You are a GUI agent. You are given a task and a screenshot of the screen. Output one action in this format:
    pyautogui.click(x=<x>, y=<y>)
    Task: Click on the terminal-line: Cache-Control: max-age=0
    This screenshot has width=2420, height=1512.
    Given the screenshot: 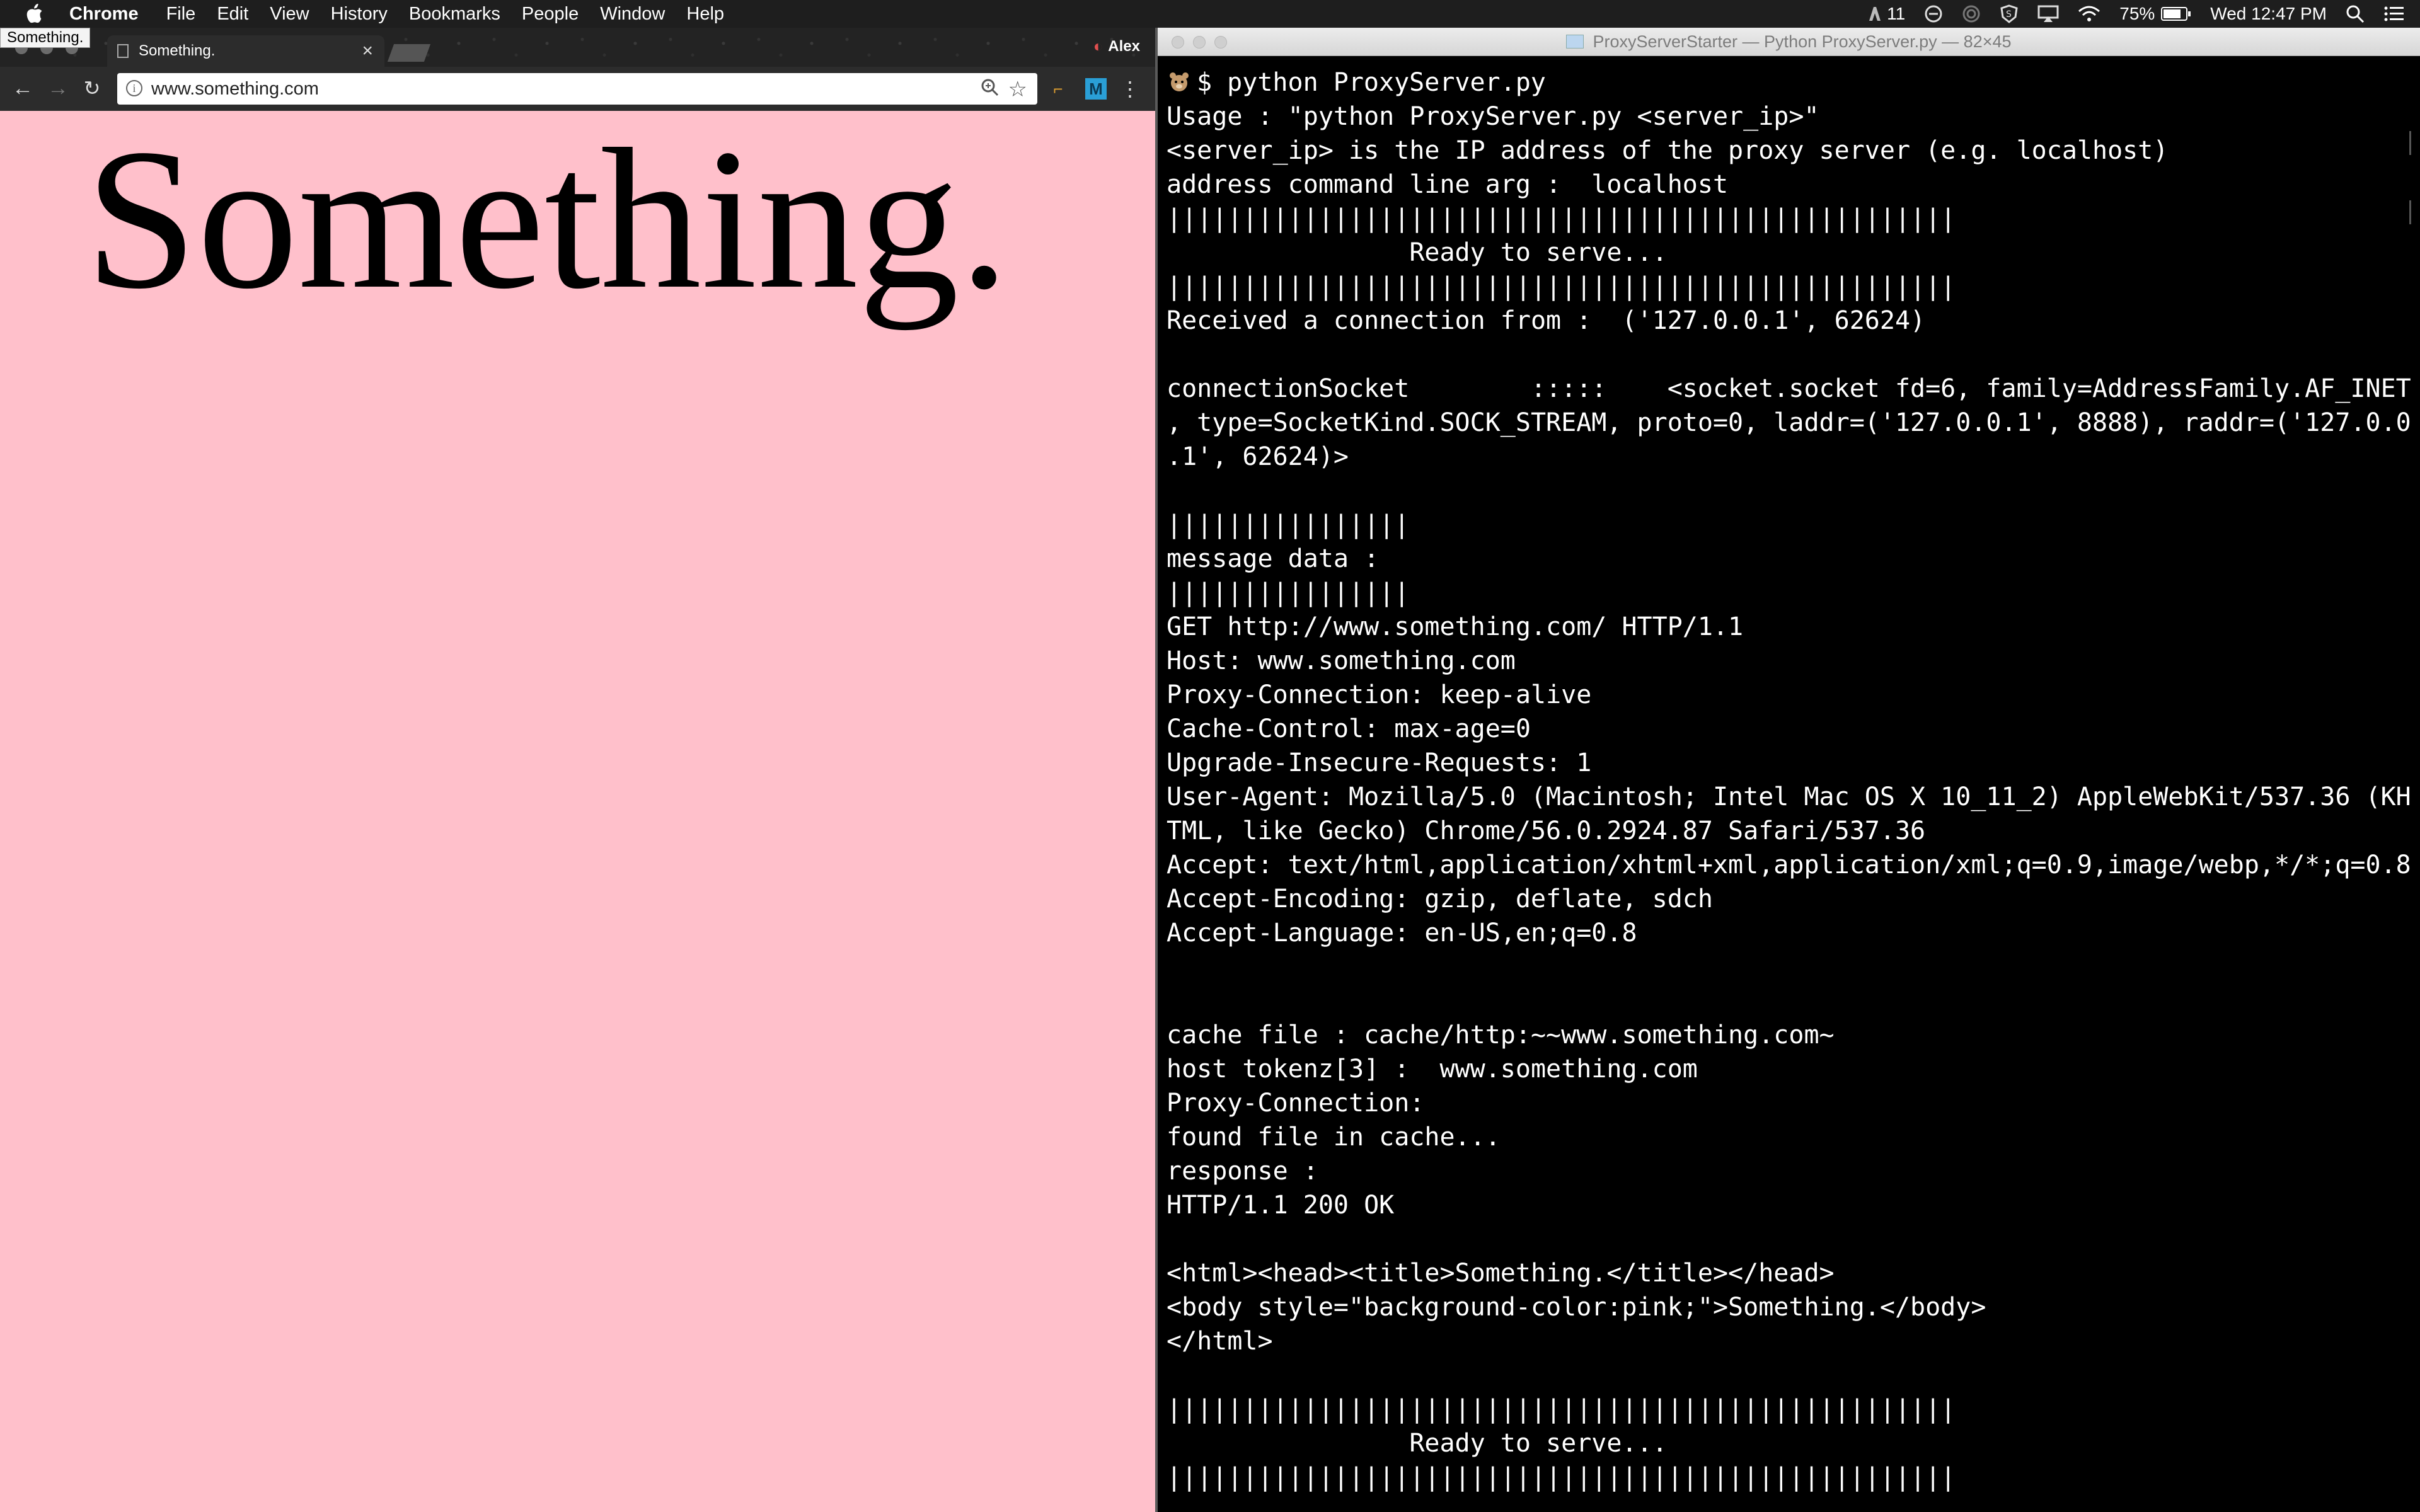 What is the action you would take?
    pyautogui.click(x=1349, y=728)
    